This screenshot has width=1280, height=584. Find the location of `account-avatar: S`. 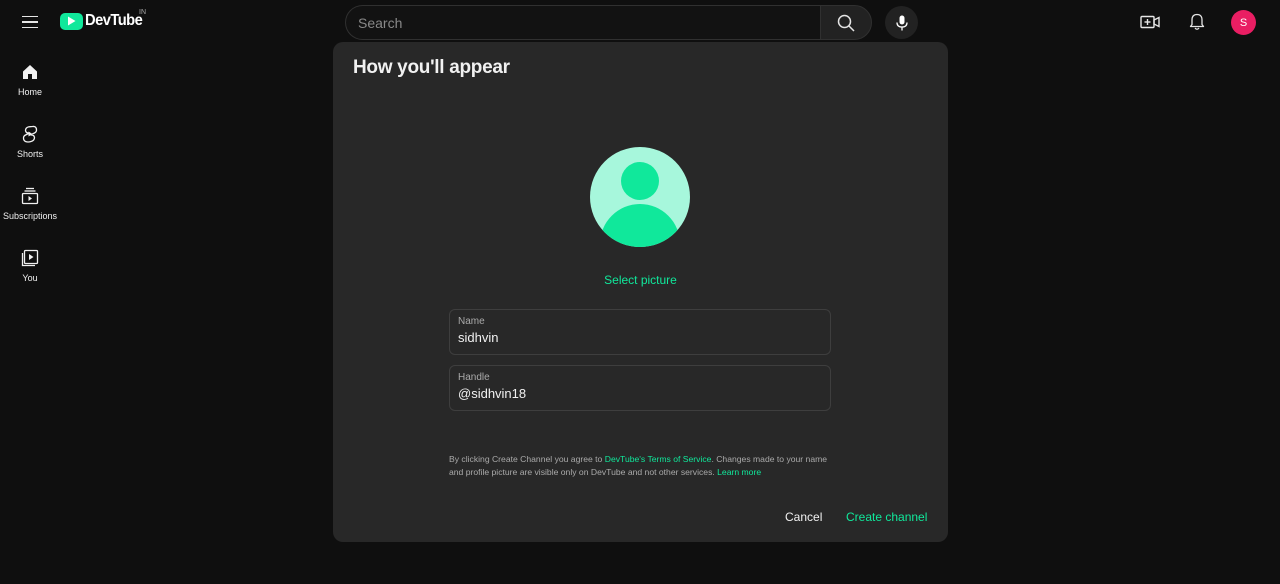

account-avatar: S is located at coordinates (1243, 22).